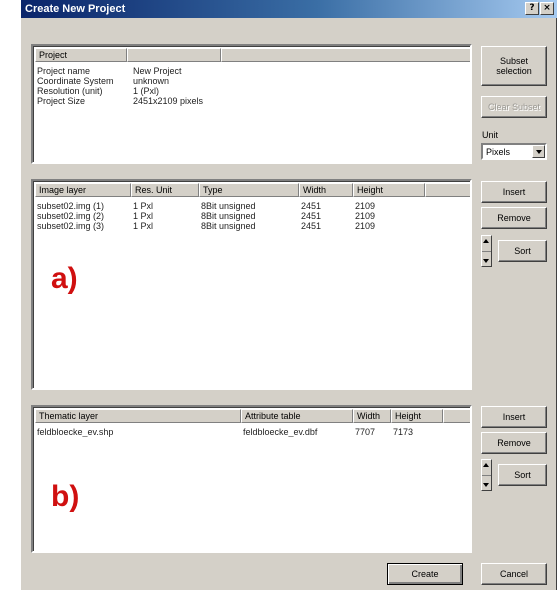 The image size is (557, 590). What do you see at coordinates (547, 8) in the screenshot?
I see `close-icon: ×` at bounding box center [547, 8].